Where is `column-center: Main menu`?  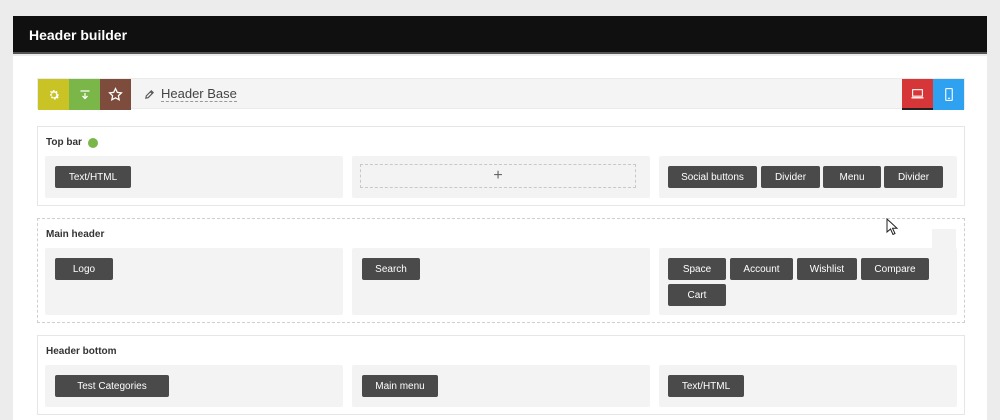
column-center: Main menu is located at coordinates (501, 386).